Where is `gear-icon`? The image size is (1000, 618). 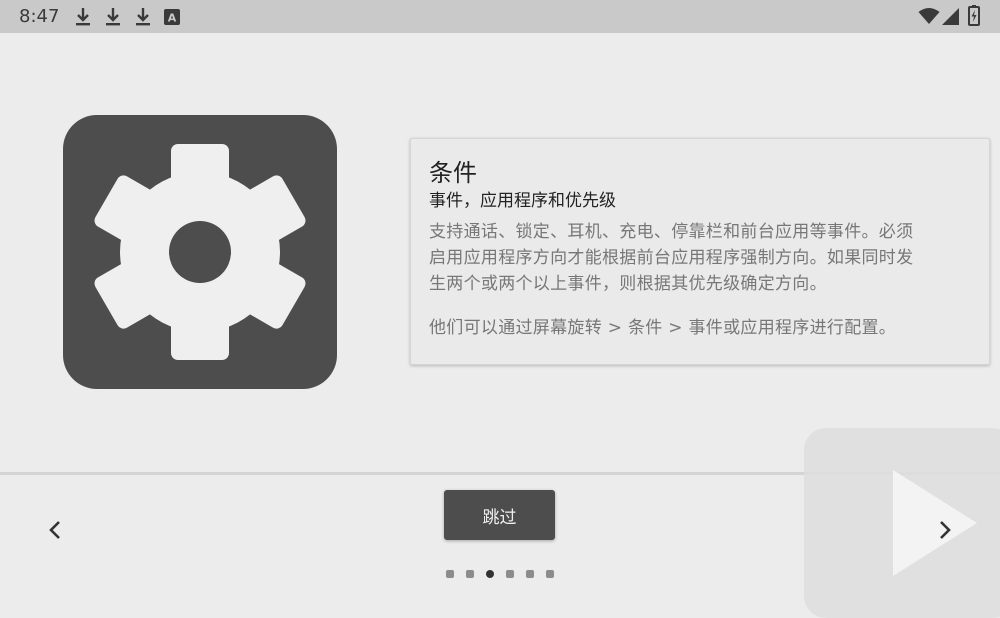 gear-icon is located at coordinates (200, 252).